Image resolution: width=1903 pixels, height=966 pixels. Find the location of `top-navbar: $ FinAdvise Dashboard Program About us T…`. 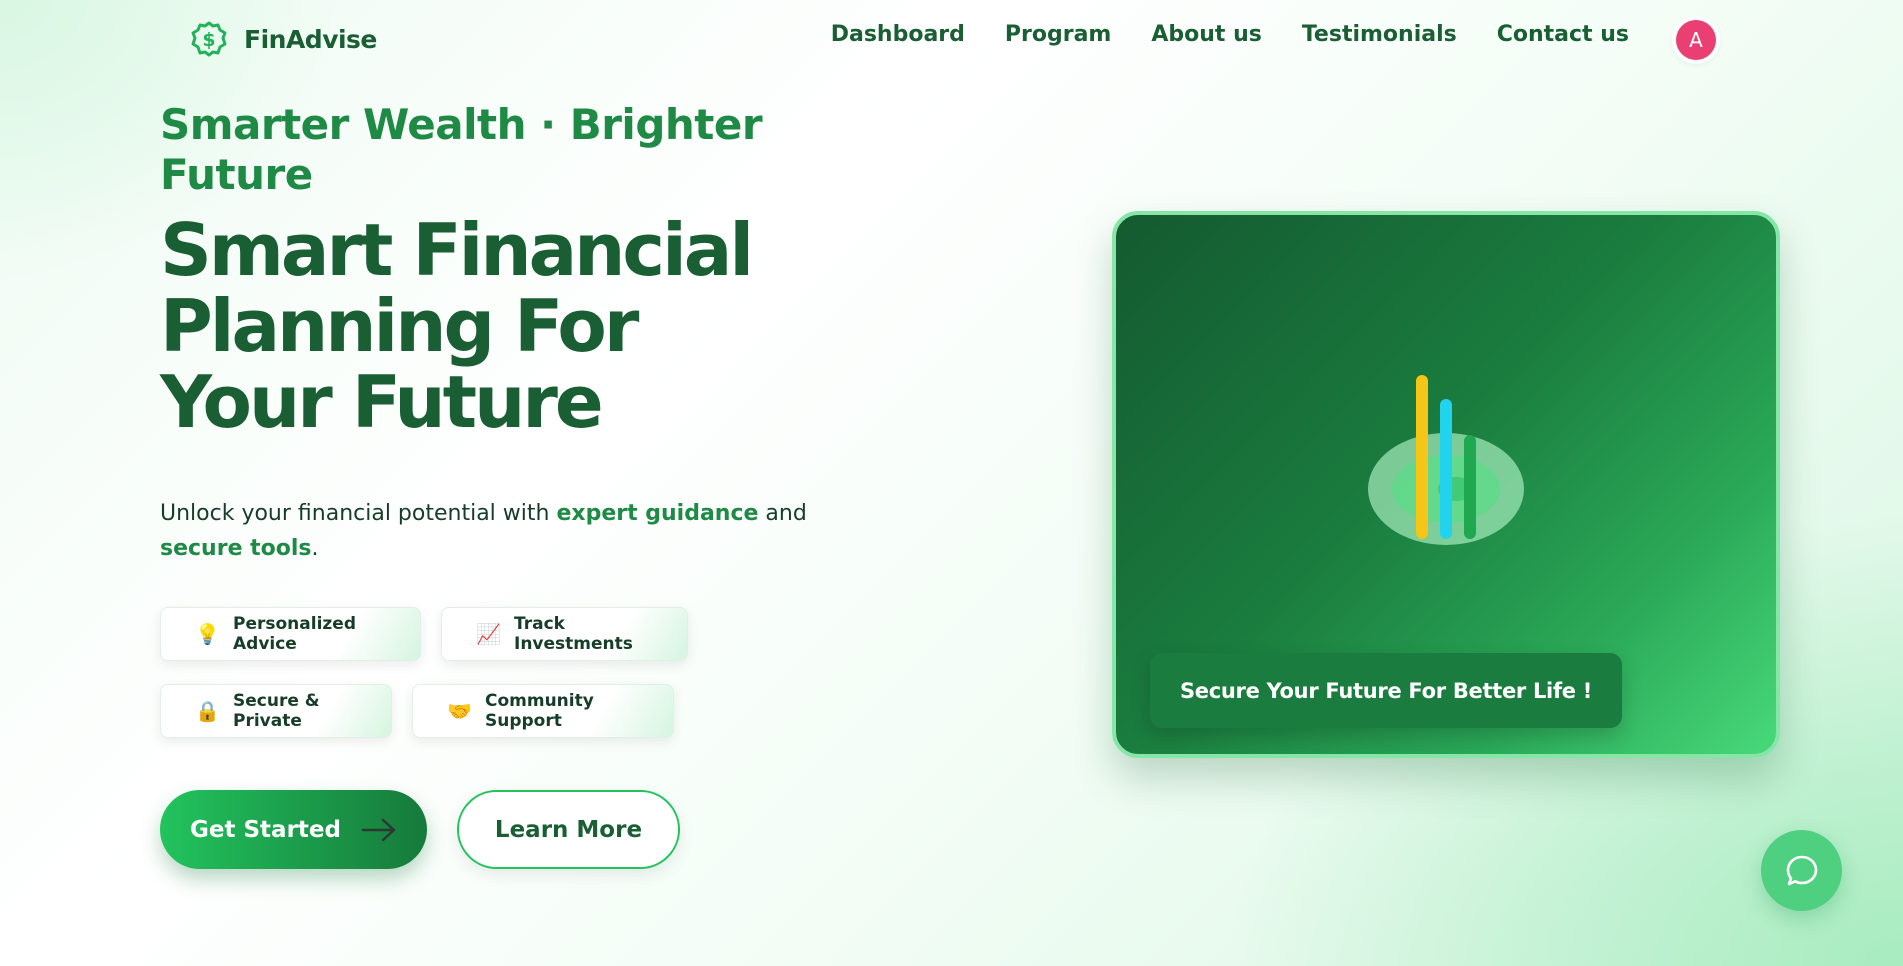

top-navbar: $ FinAdvise Dashboard Program About us T… is located at coordinates (951, 40).